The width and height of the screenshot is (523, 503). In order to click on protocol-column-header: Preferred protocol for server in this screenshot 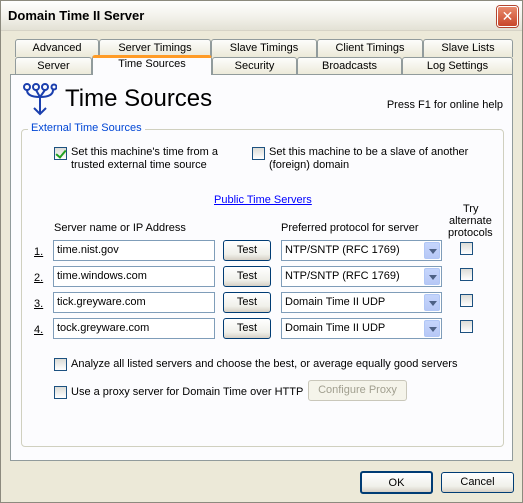, I will do `click(350, 228)`.